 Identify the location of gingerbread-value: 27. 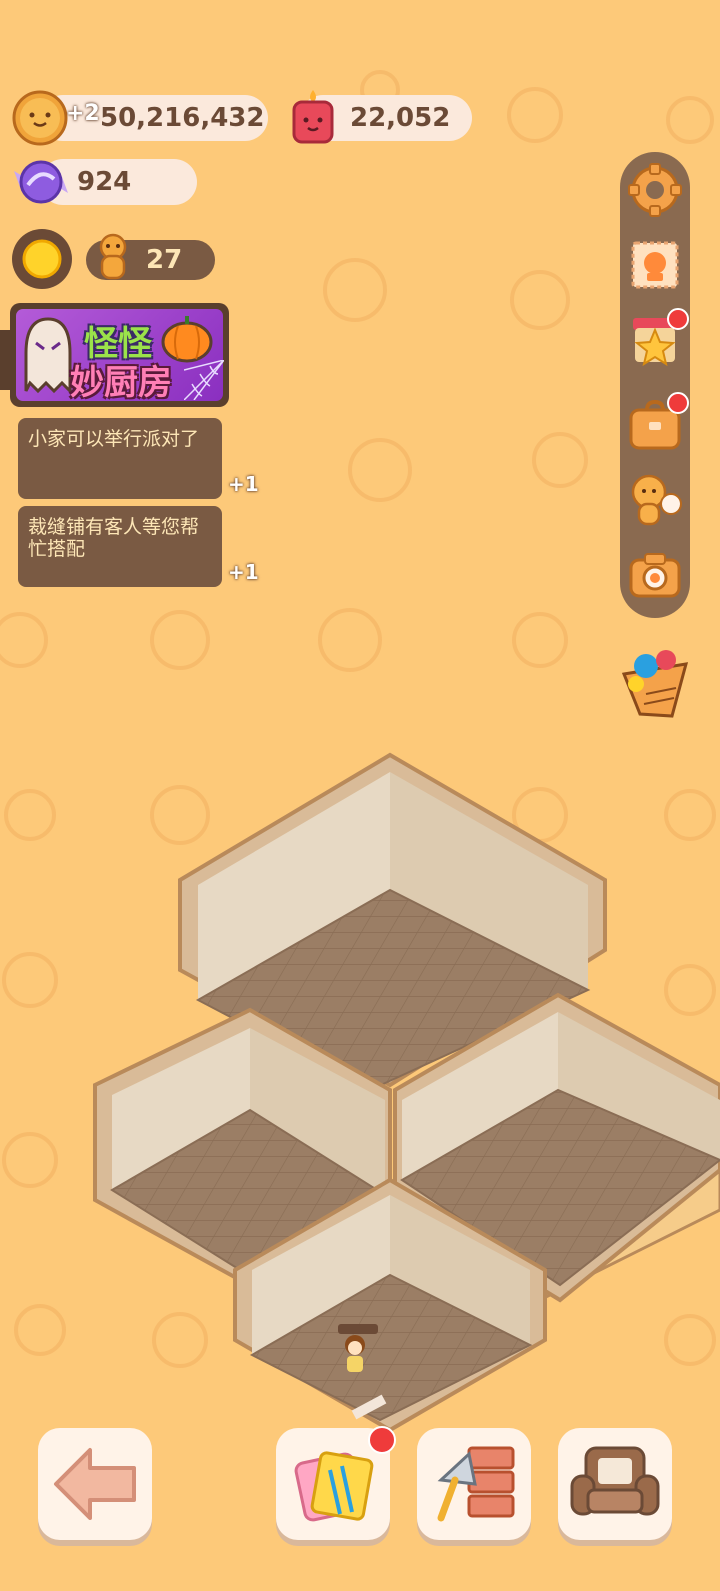
(164, 260).